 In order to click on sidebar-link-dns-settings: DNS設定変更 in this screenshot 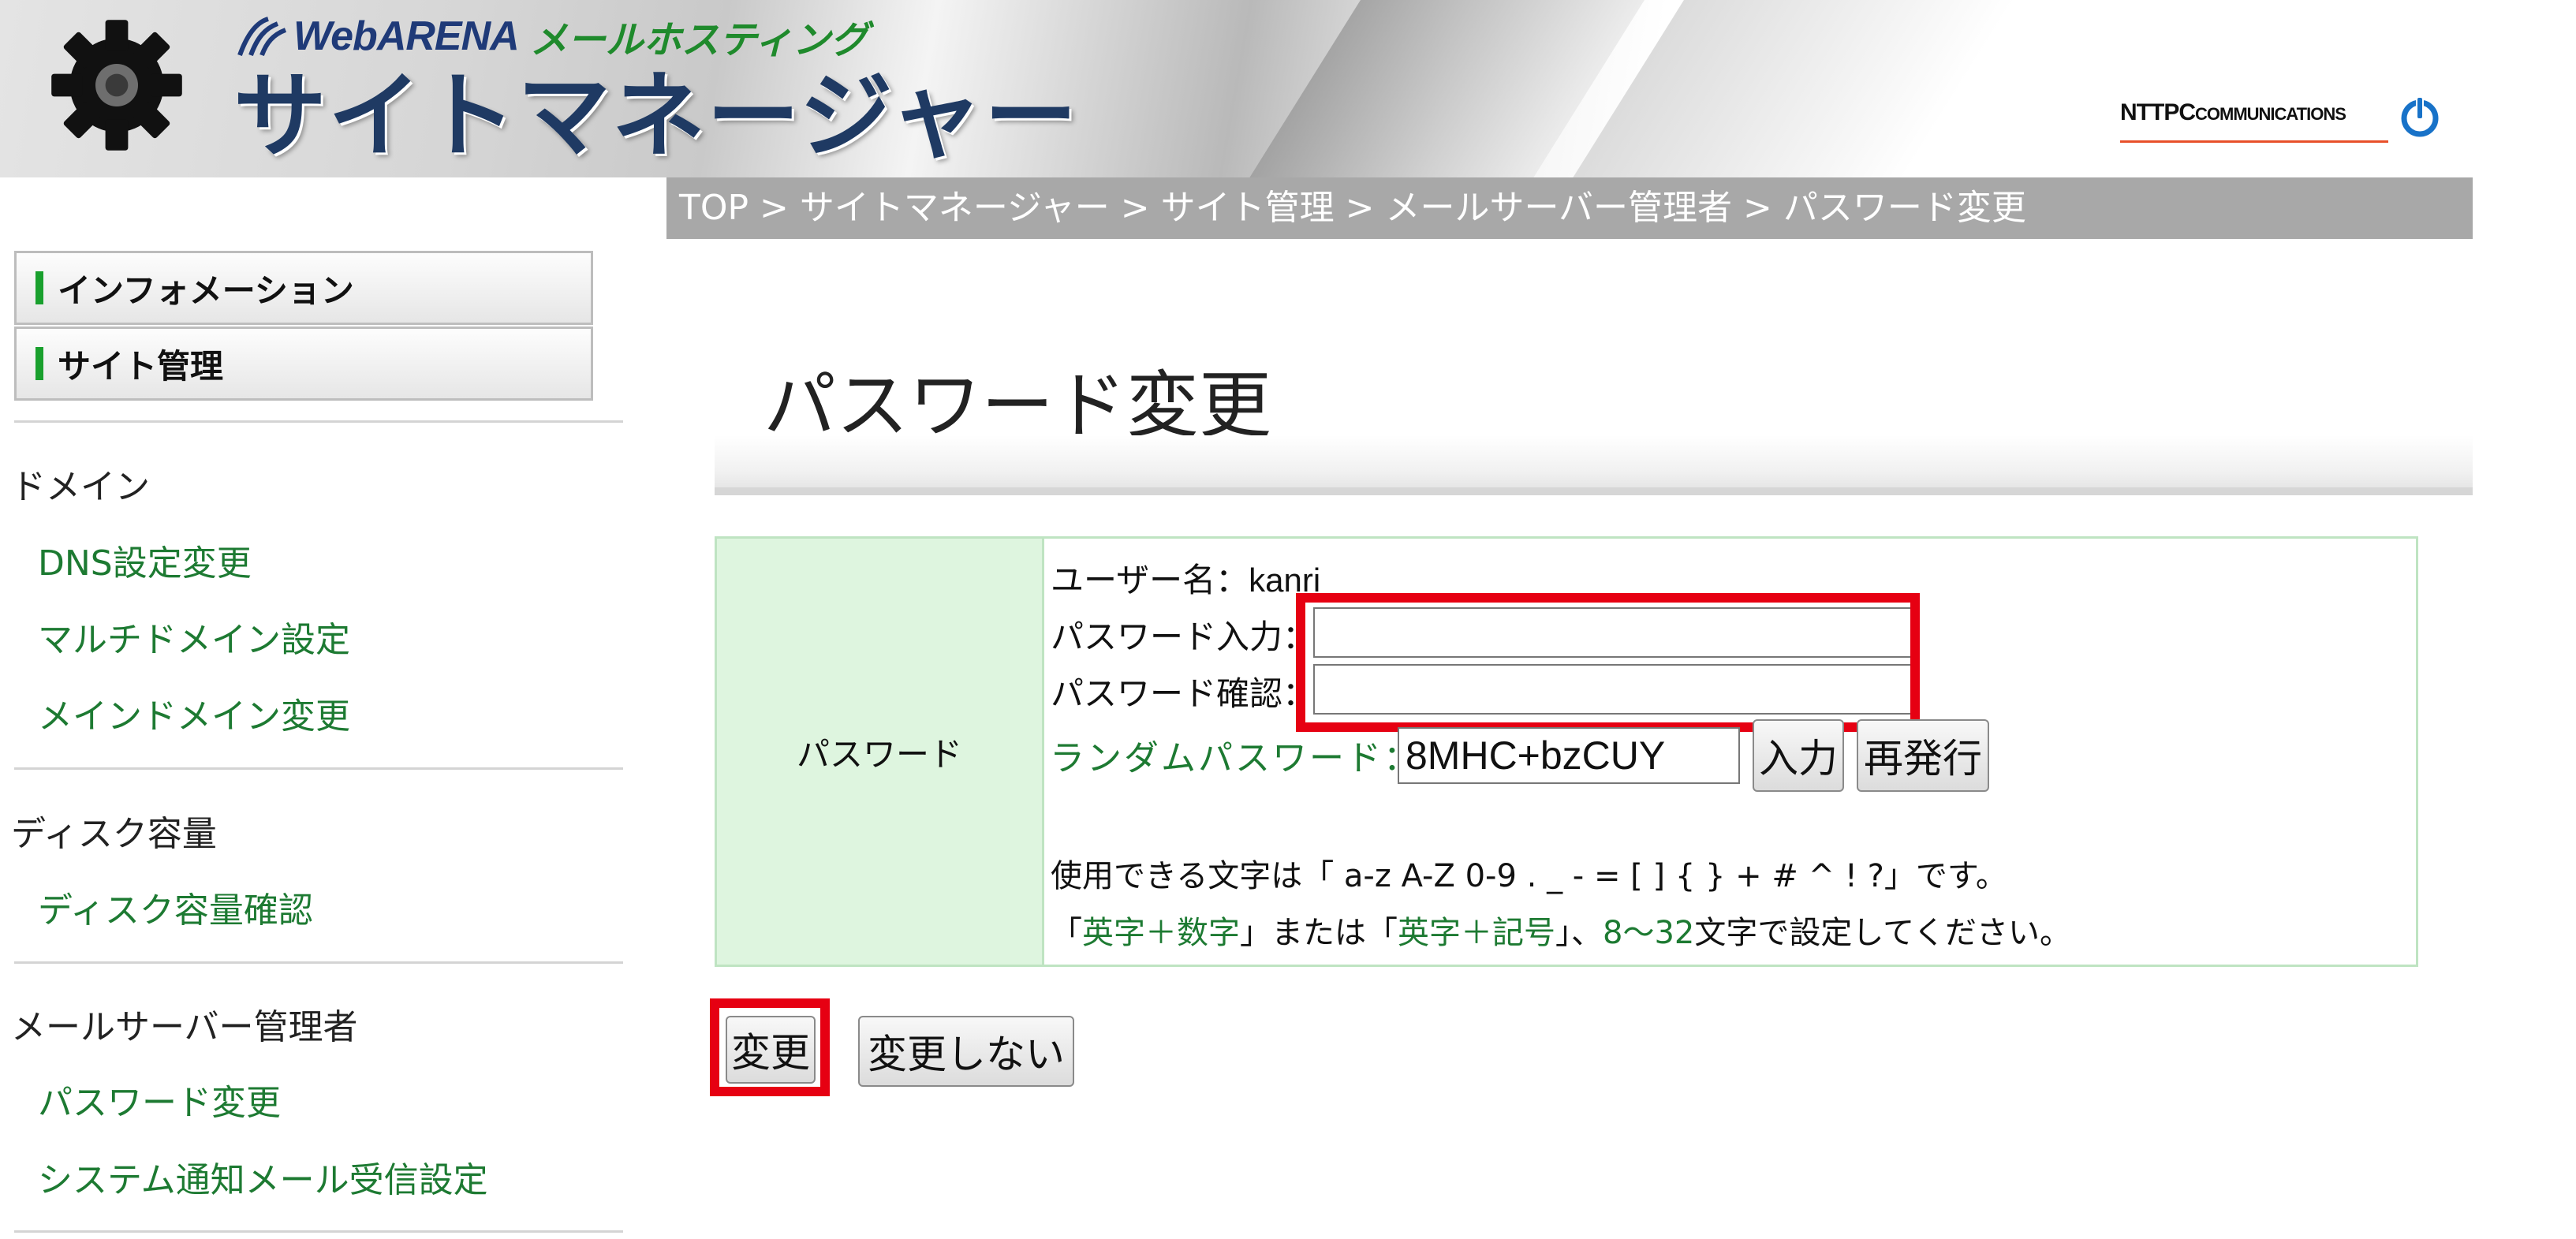, I will do `click(145, 560)`.